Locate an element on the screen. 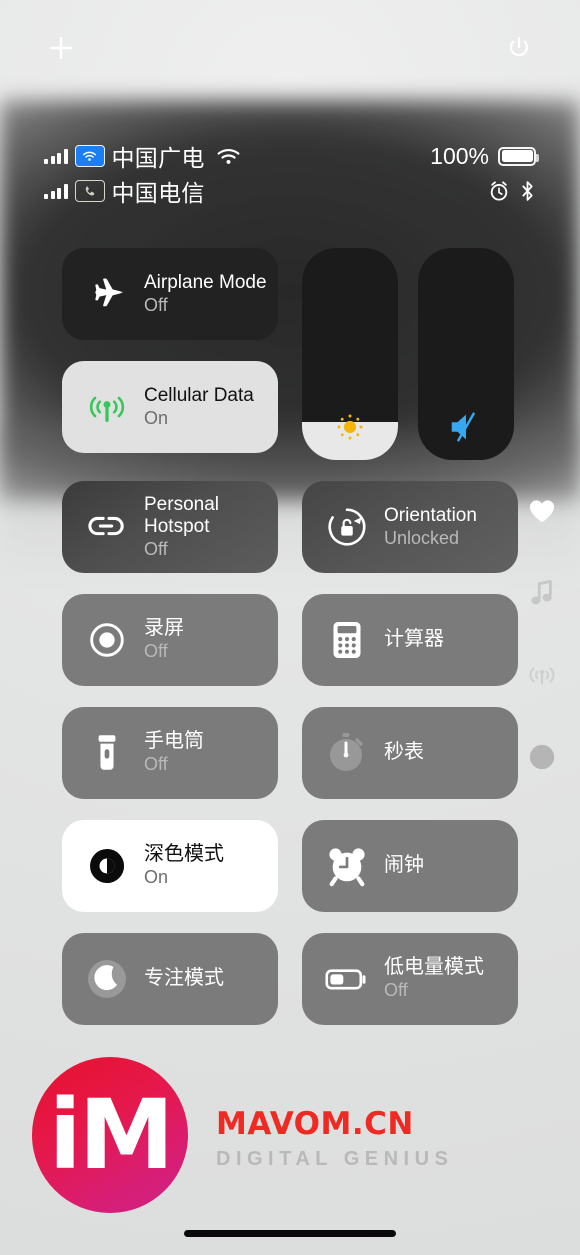 This screenshot has height=1255, width=580. status-bar: 中国广电 100% 中国电信 is located at coordinates (290, 173).